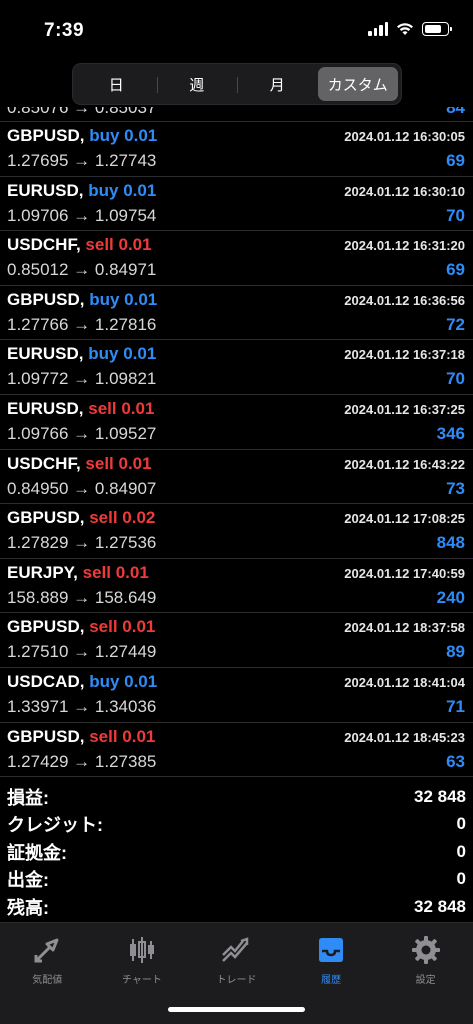 The image size is (473, 1024). I want to click on trade-time: 2024.01.12 16:31:20, so click(404, 246).